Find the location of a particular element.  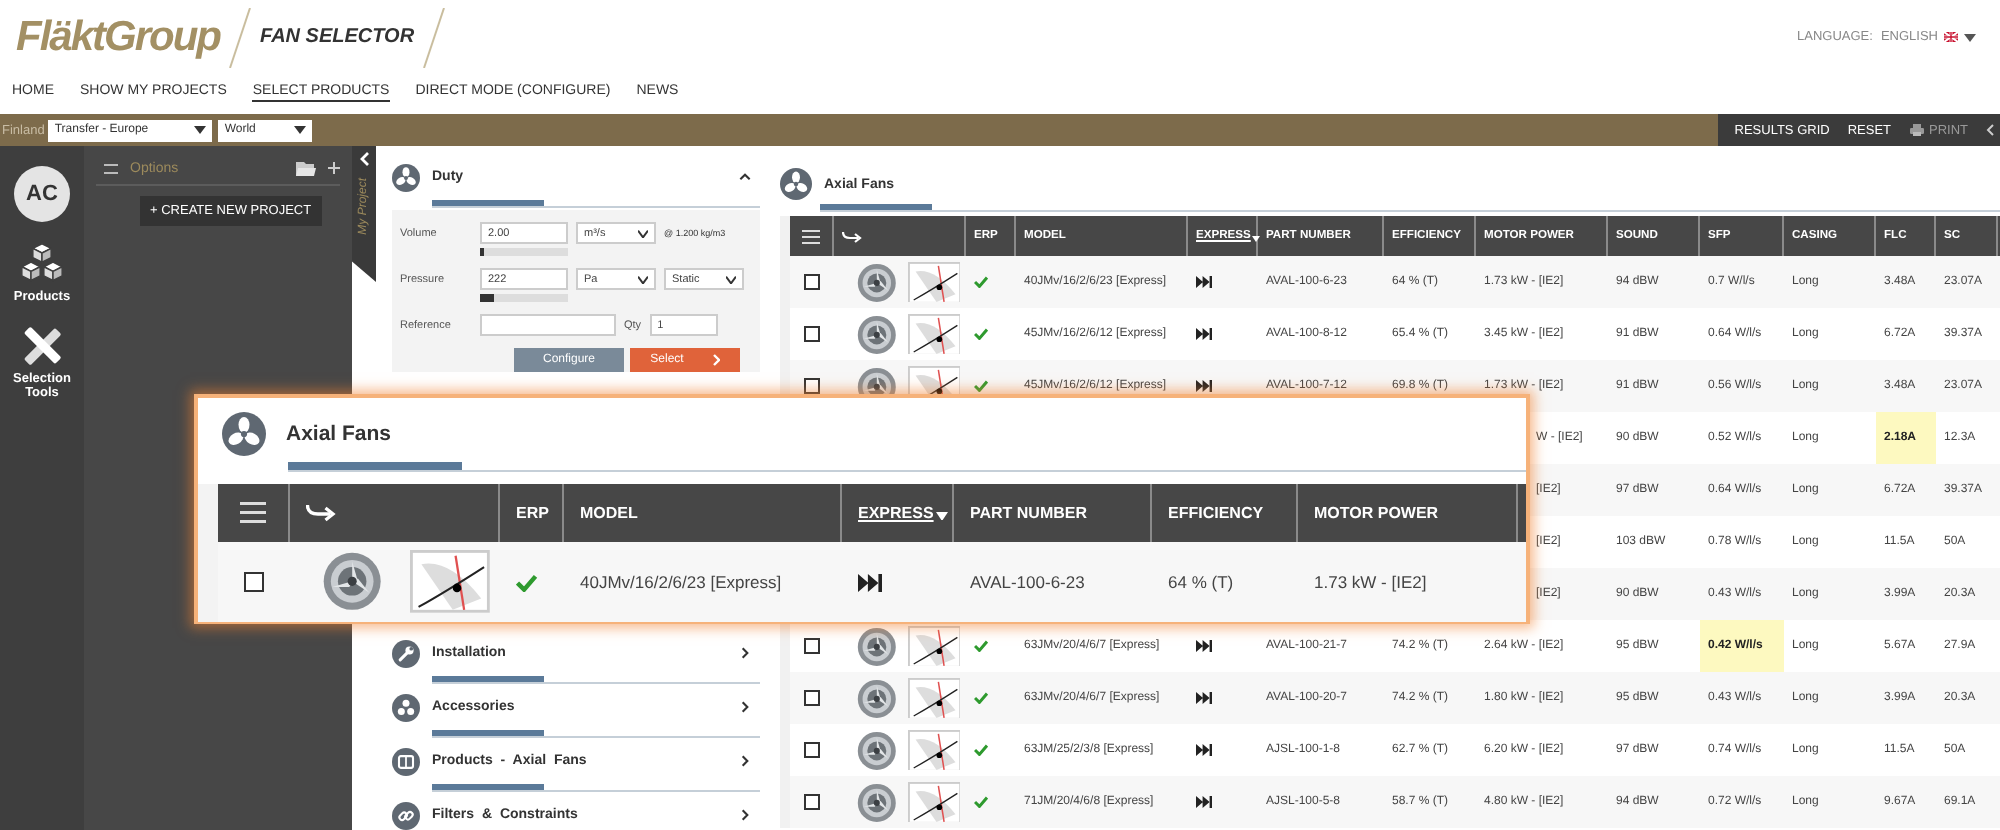

link-icon is located at coordinates (406, 815).